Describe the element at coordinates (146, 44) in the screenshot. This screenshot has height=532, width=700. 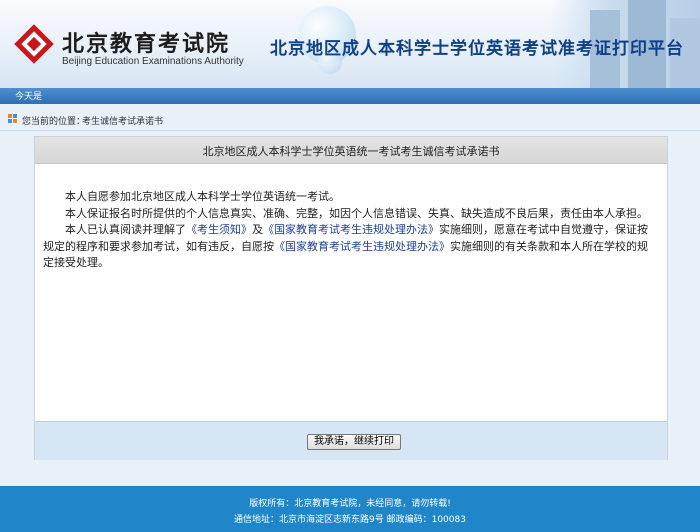
I see `logo-chinese-name: 北京教育考试院` at that location.